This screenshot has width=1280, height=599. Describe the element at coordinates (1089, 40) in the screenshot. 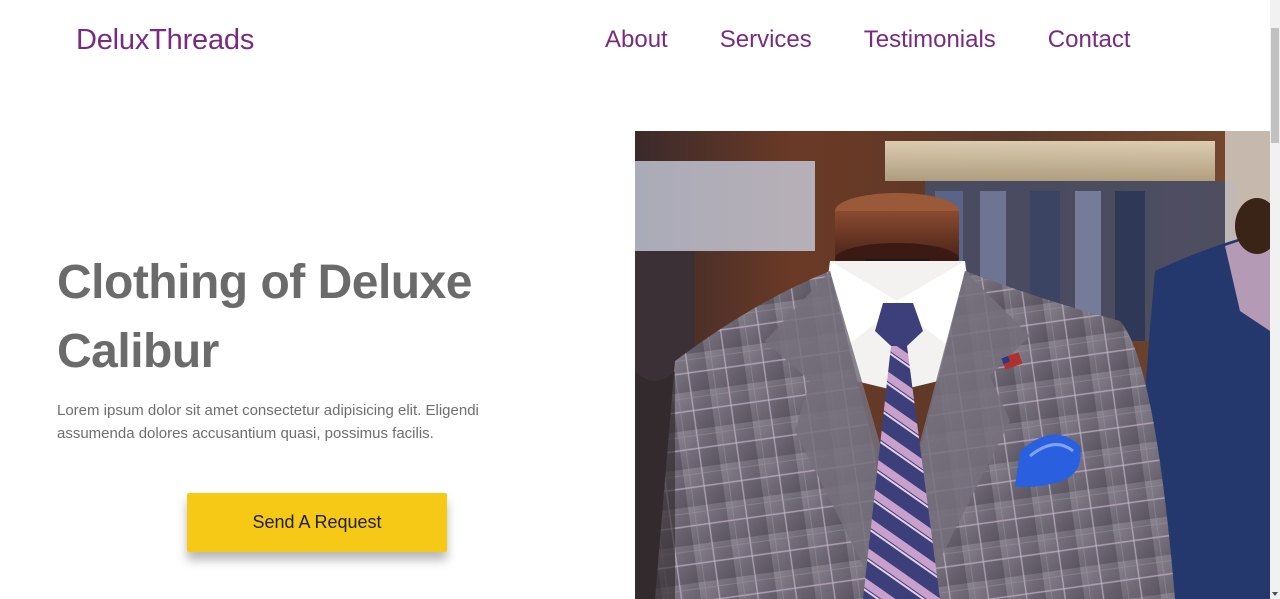

I see `nav-link-contact: Contact` at that location.